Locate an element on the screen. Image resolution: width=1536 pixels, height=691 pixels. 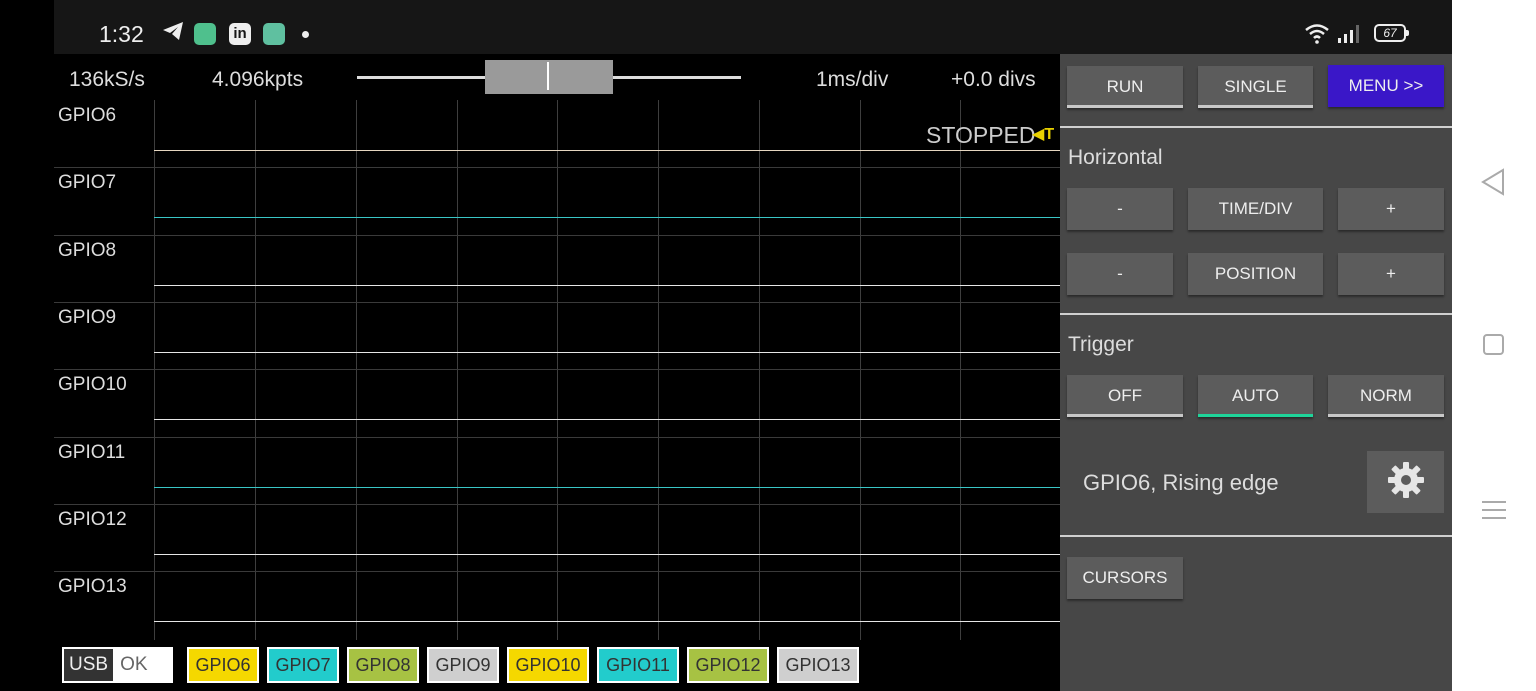
record-length: 4.096kpts is located at coordinates (258, 79).